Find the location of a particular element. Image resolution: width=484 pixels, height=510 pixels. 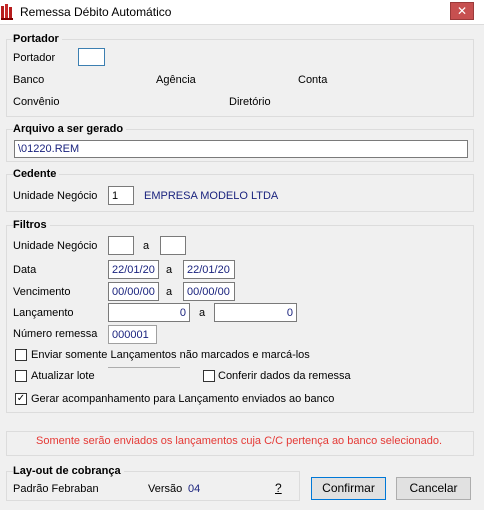

conferir-checkbox is located at coordinates (209, 376).